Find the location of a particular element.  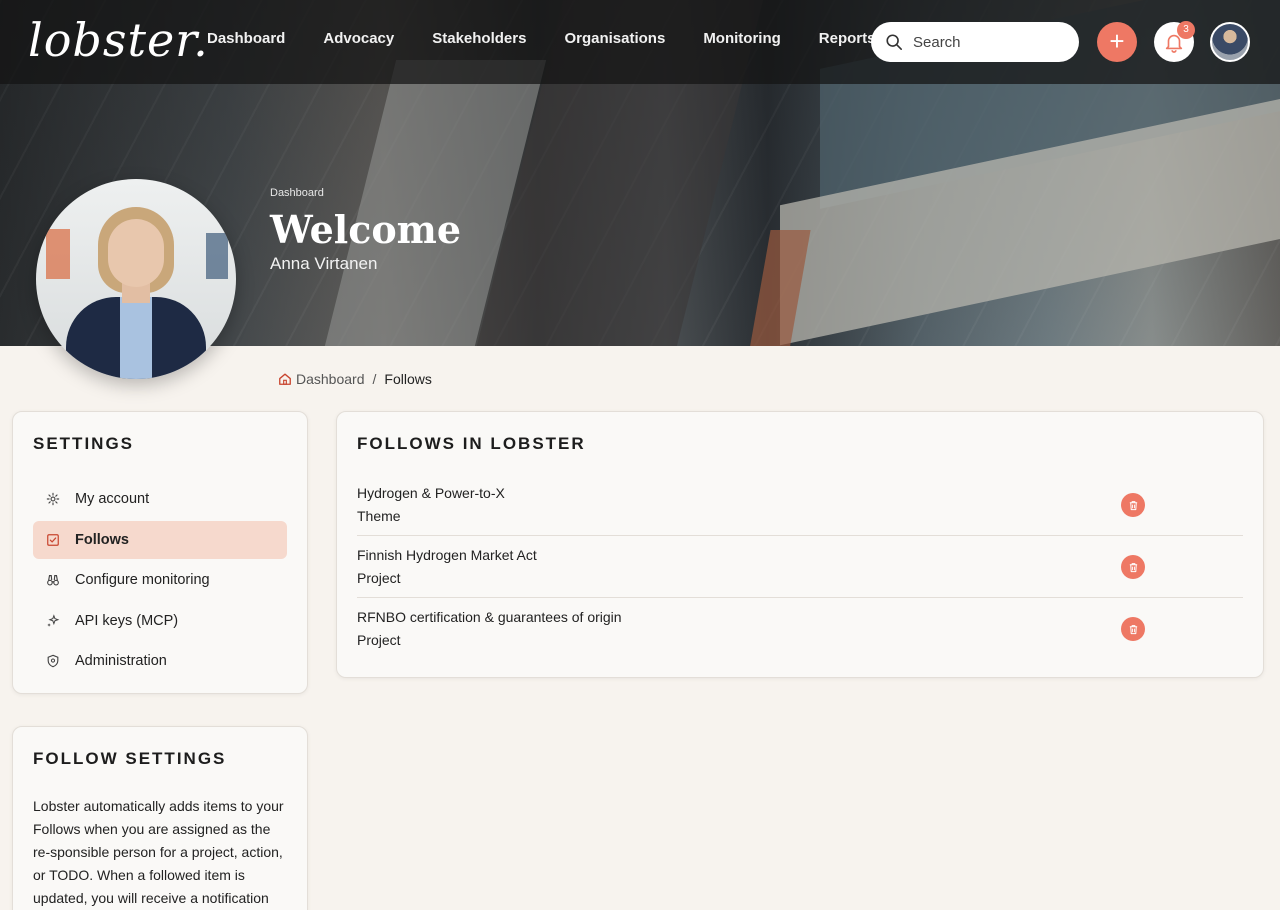

settings-item-label: Configure monitoring is located at coordinates (142, 580).